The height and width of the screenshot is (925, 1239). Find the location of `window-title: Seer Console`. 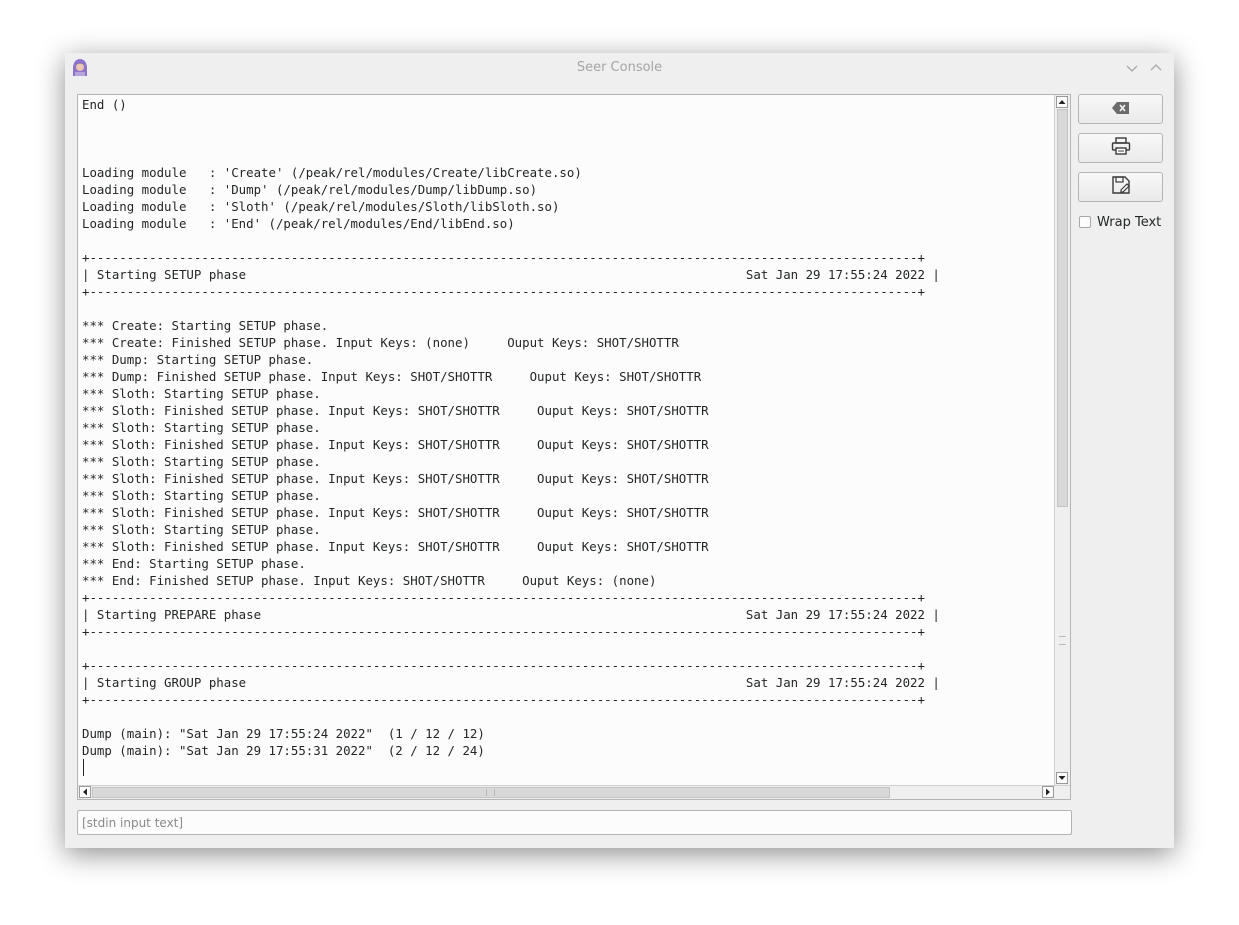

window-title: Seer Console is located at coordinates (619, 67).